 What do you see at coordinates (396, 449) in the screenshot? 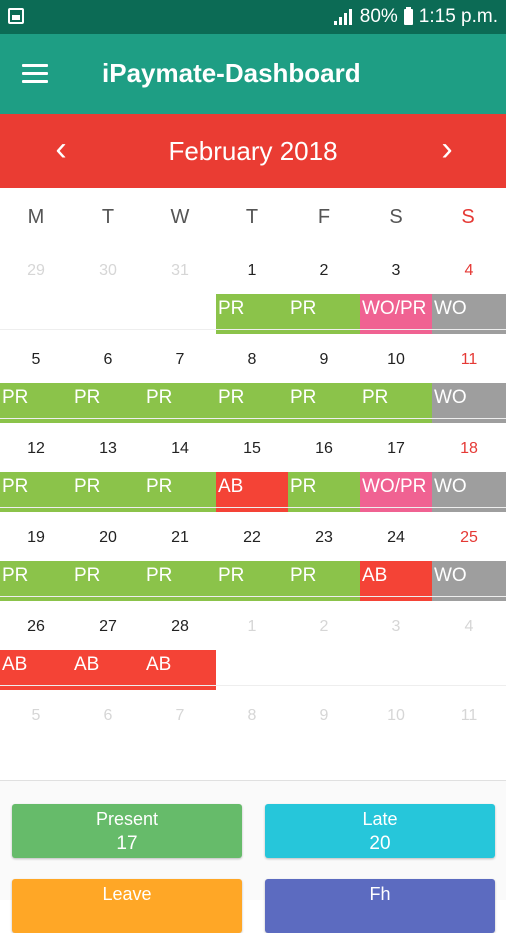
I see `day-number: 17` at bounding box center [396, 449].